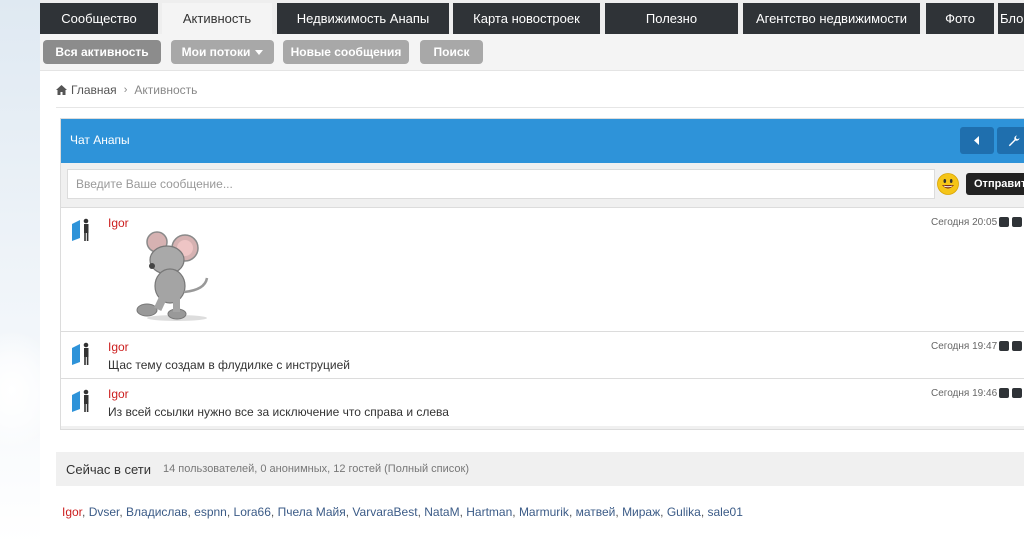  Describe the element at coordinates (346, 52) in the screenshot. I see `new-messages-button: Новые сообщения` at that location.